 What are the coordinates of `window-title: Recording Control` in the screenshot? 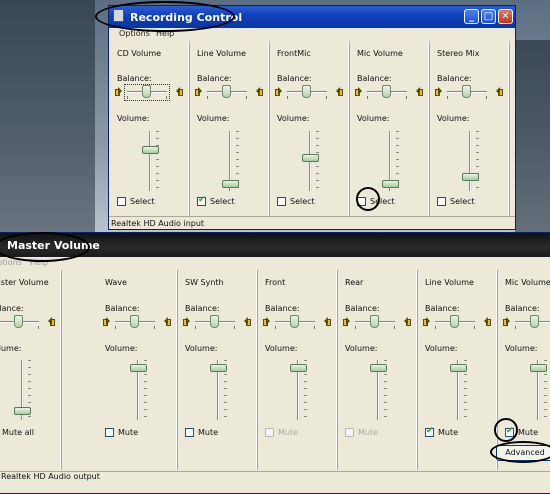 It's located at (186, 17).